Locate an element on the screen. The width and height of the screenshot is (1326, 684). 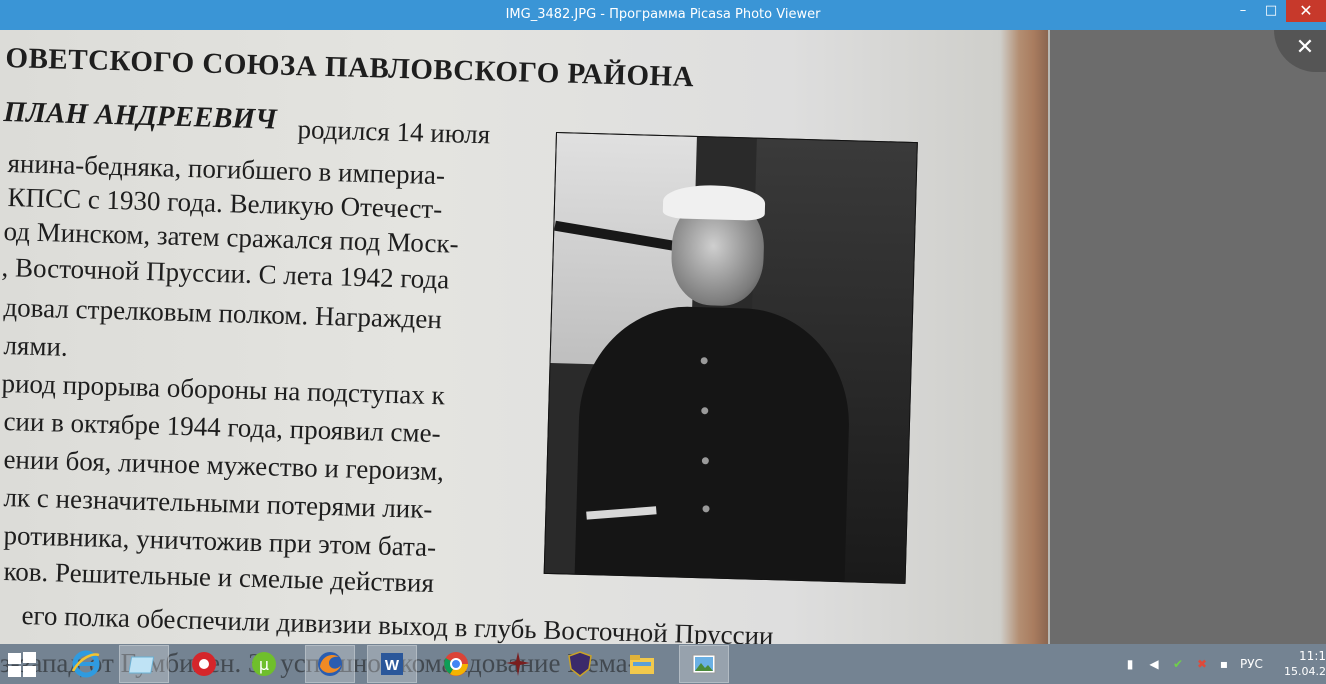
utorrent-icon: μ is located at coordinates (264, 664).